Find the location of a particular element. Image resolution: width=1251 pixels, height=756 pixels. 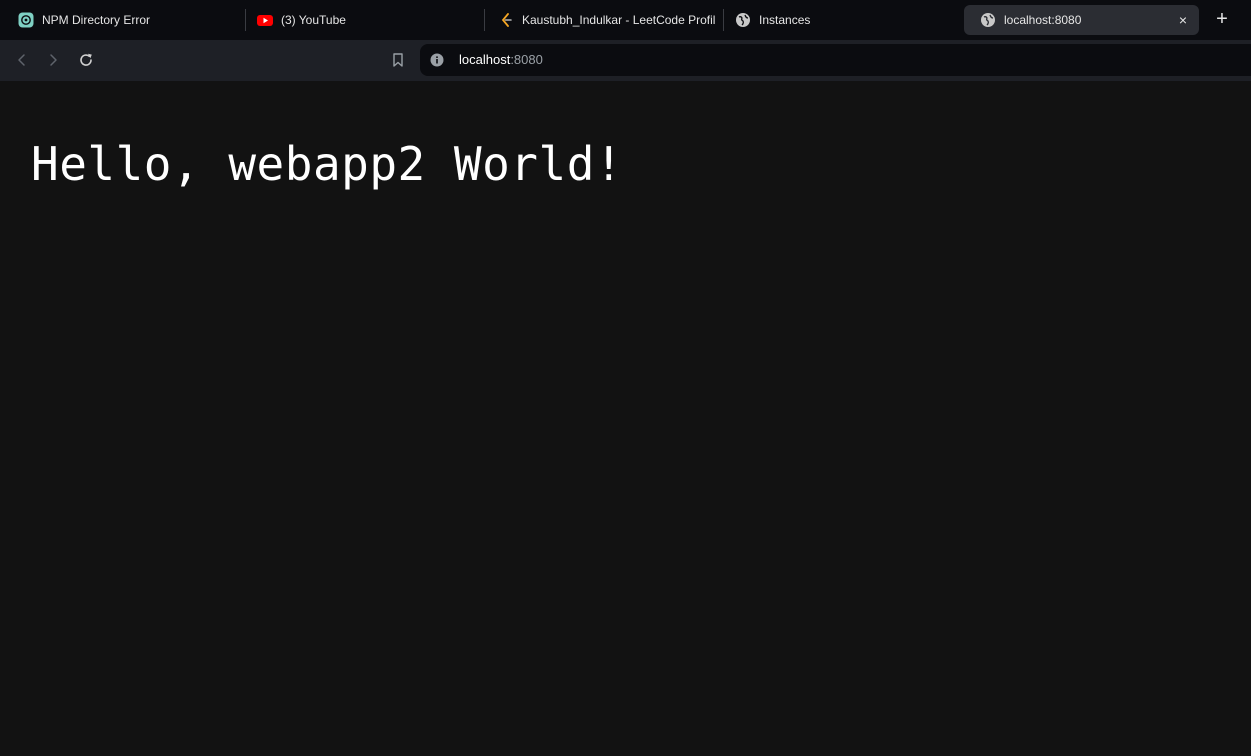

forward-button is located at coordinates (53, 60).